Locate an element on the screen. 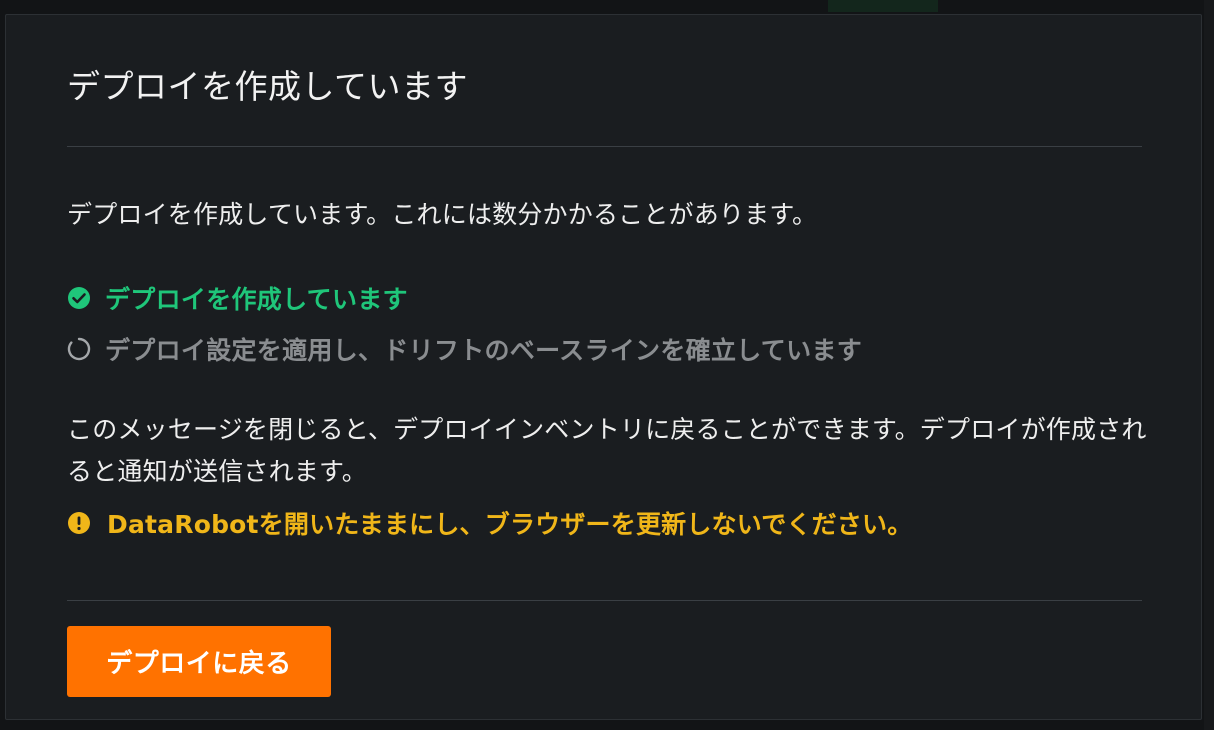 This screenshot has height=730, width=1214. step-create-deployment: デプロイを作成しています is located at coordinates (237, 298).